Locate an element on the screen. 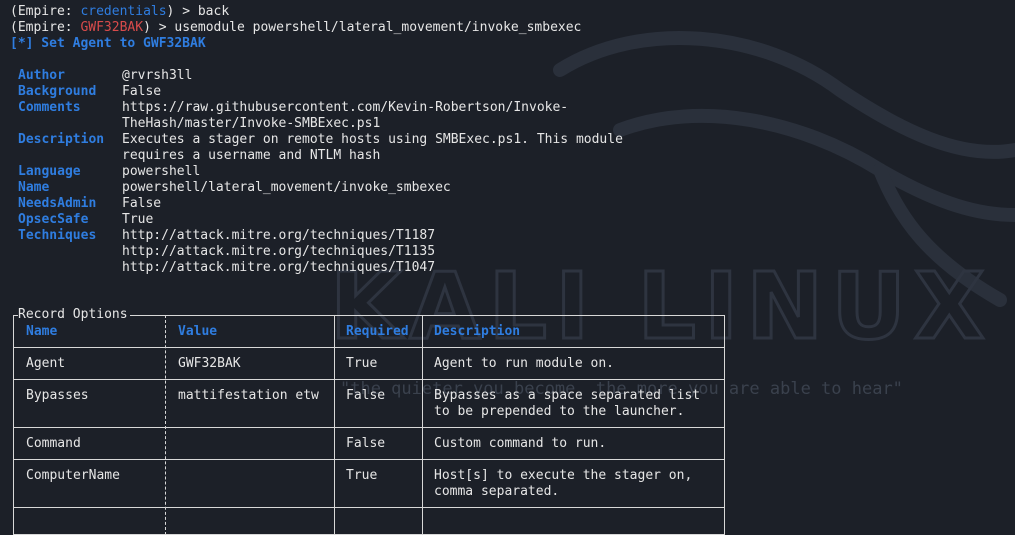 The height and width of the screenshot is (535, 1015). column-header-required: Required is located at coordinates (377, 331).